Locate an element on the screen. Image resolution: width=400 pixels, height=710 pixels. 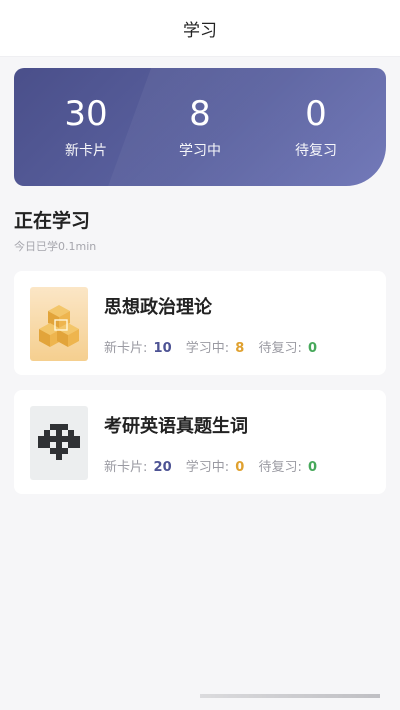
nav-bar: 学习 is located at coordinates (200, 28).